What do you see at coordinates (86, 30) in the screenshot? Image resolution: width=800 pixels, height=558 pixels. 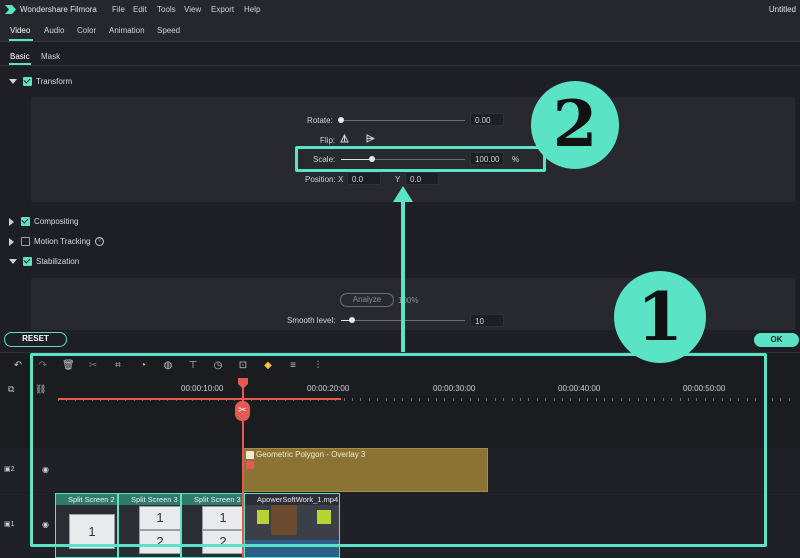 I see `tab-color: Color` at bounding box center [86, 30].